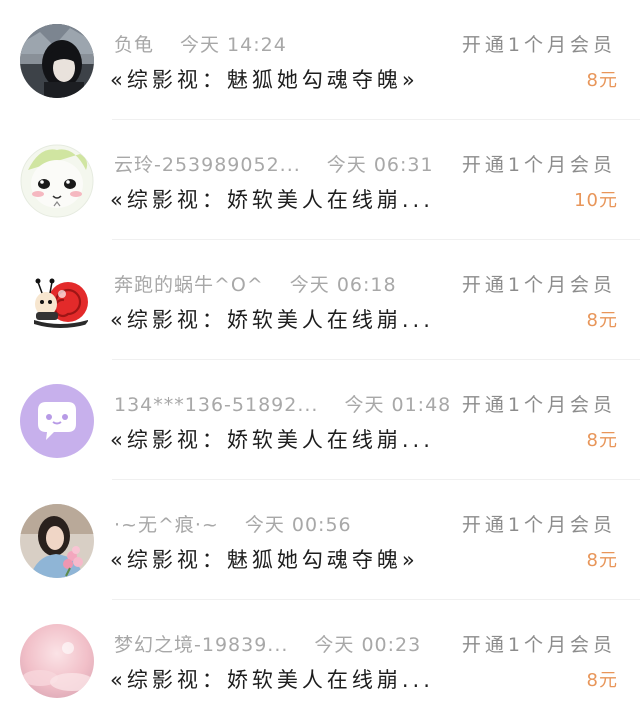 The width and height of the screenshot is (640, 726). I want to click on dark-hair-girl-icon, so click(57, 61).